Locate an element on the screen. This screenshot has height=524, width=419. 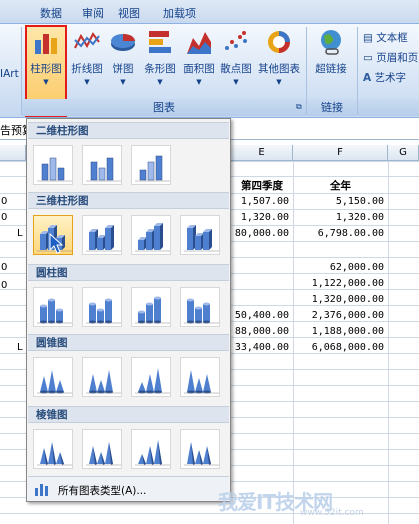
cell-header-year: 全年 is located at coordinates (340, 185).